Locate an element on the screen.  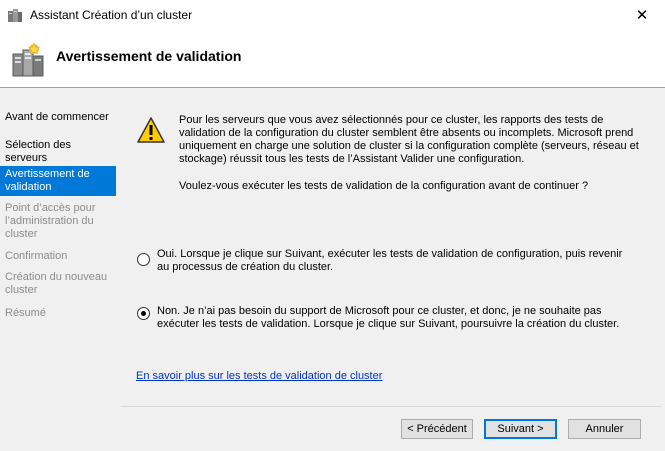
nav-step-resume: Résumé is located at coordinates (25, 313).